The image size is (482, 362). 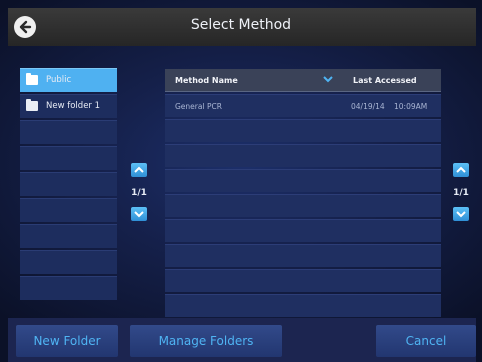 What do you see at coordinates (303, 105) in the screenshot?
I see `table-row: General PCR 04/19/14 10:09AM` at bounding box center [303, 105].